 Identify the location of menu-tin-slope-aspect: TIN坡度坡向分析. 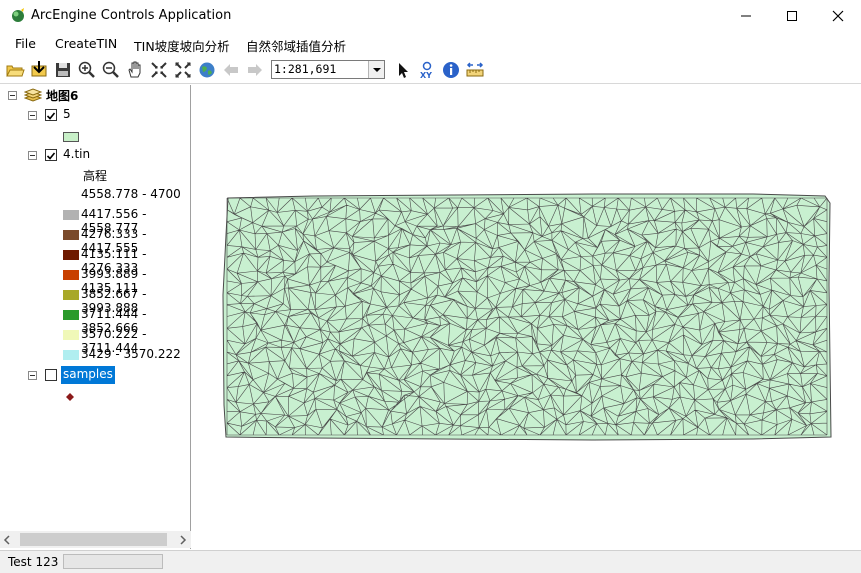
(182, 45).